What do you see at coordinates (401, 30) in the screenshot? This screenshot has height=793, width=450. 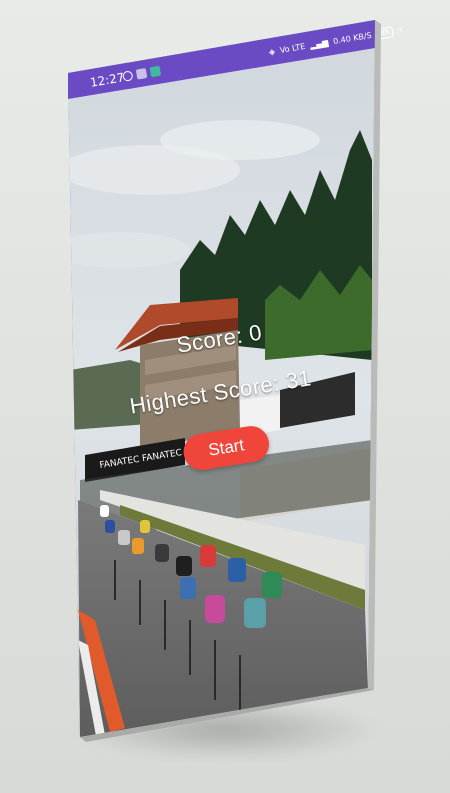 I see `charging-icon: ⚡` at bounding box center [401, 30].